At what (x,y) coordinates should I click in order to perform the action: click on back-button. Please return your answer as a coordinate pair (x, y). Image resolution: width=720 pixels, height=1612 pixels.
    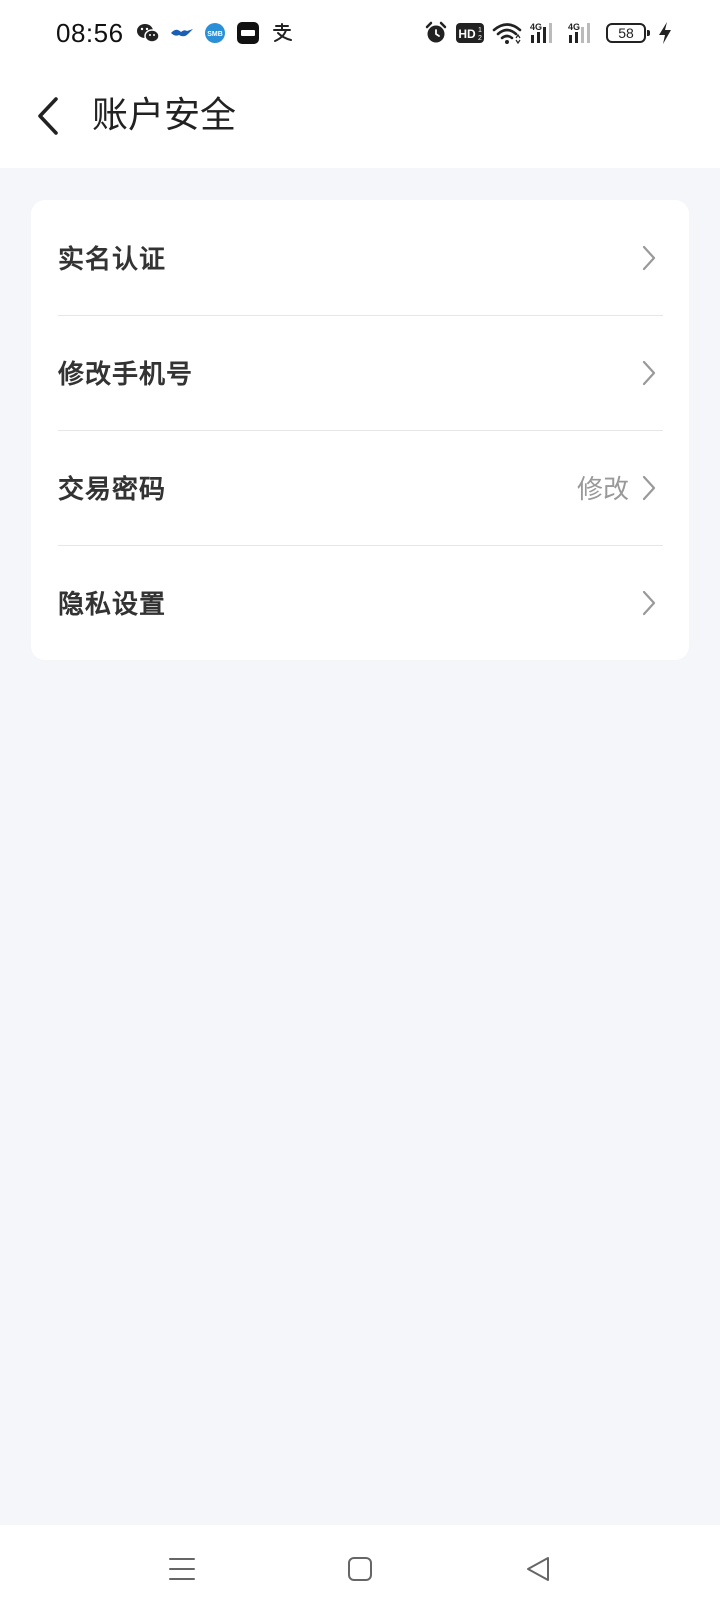
    Looking at the image, I should click on (48, 116).